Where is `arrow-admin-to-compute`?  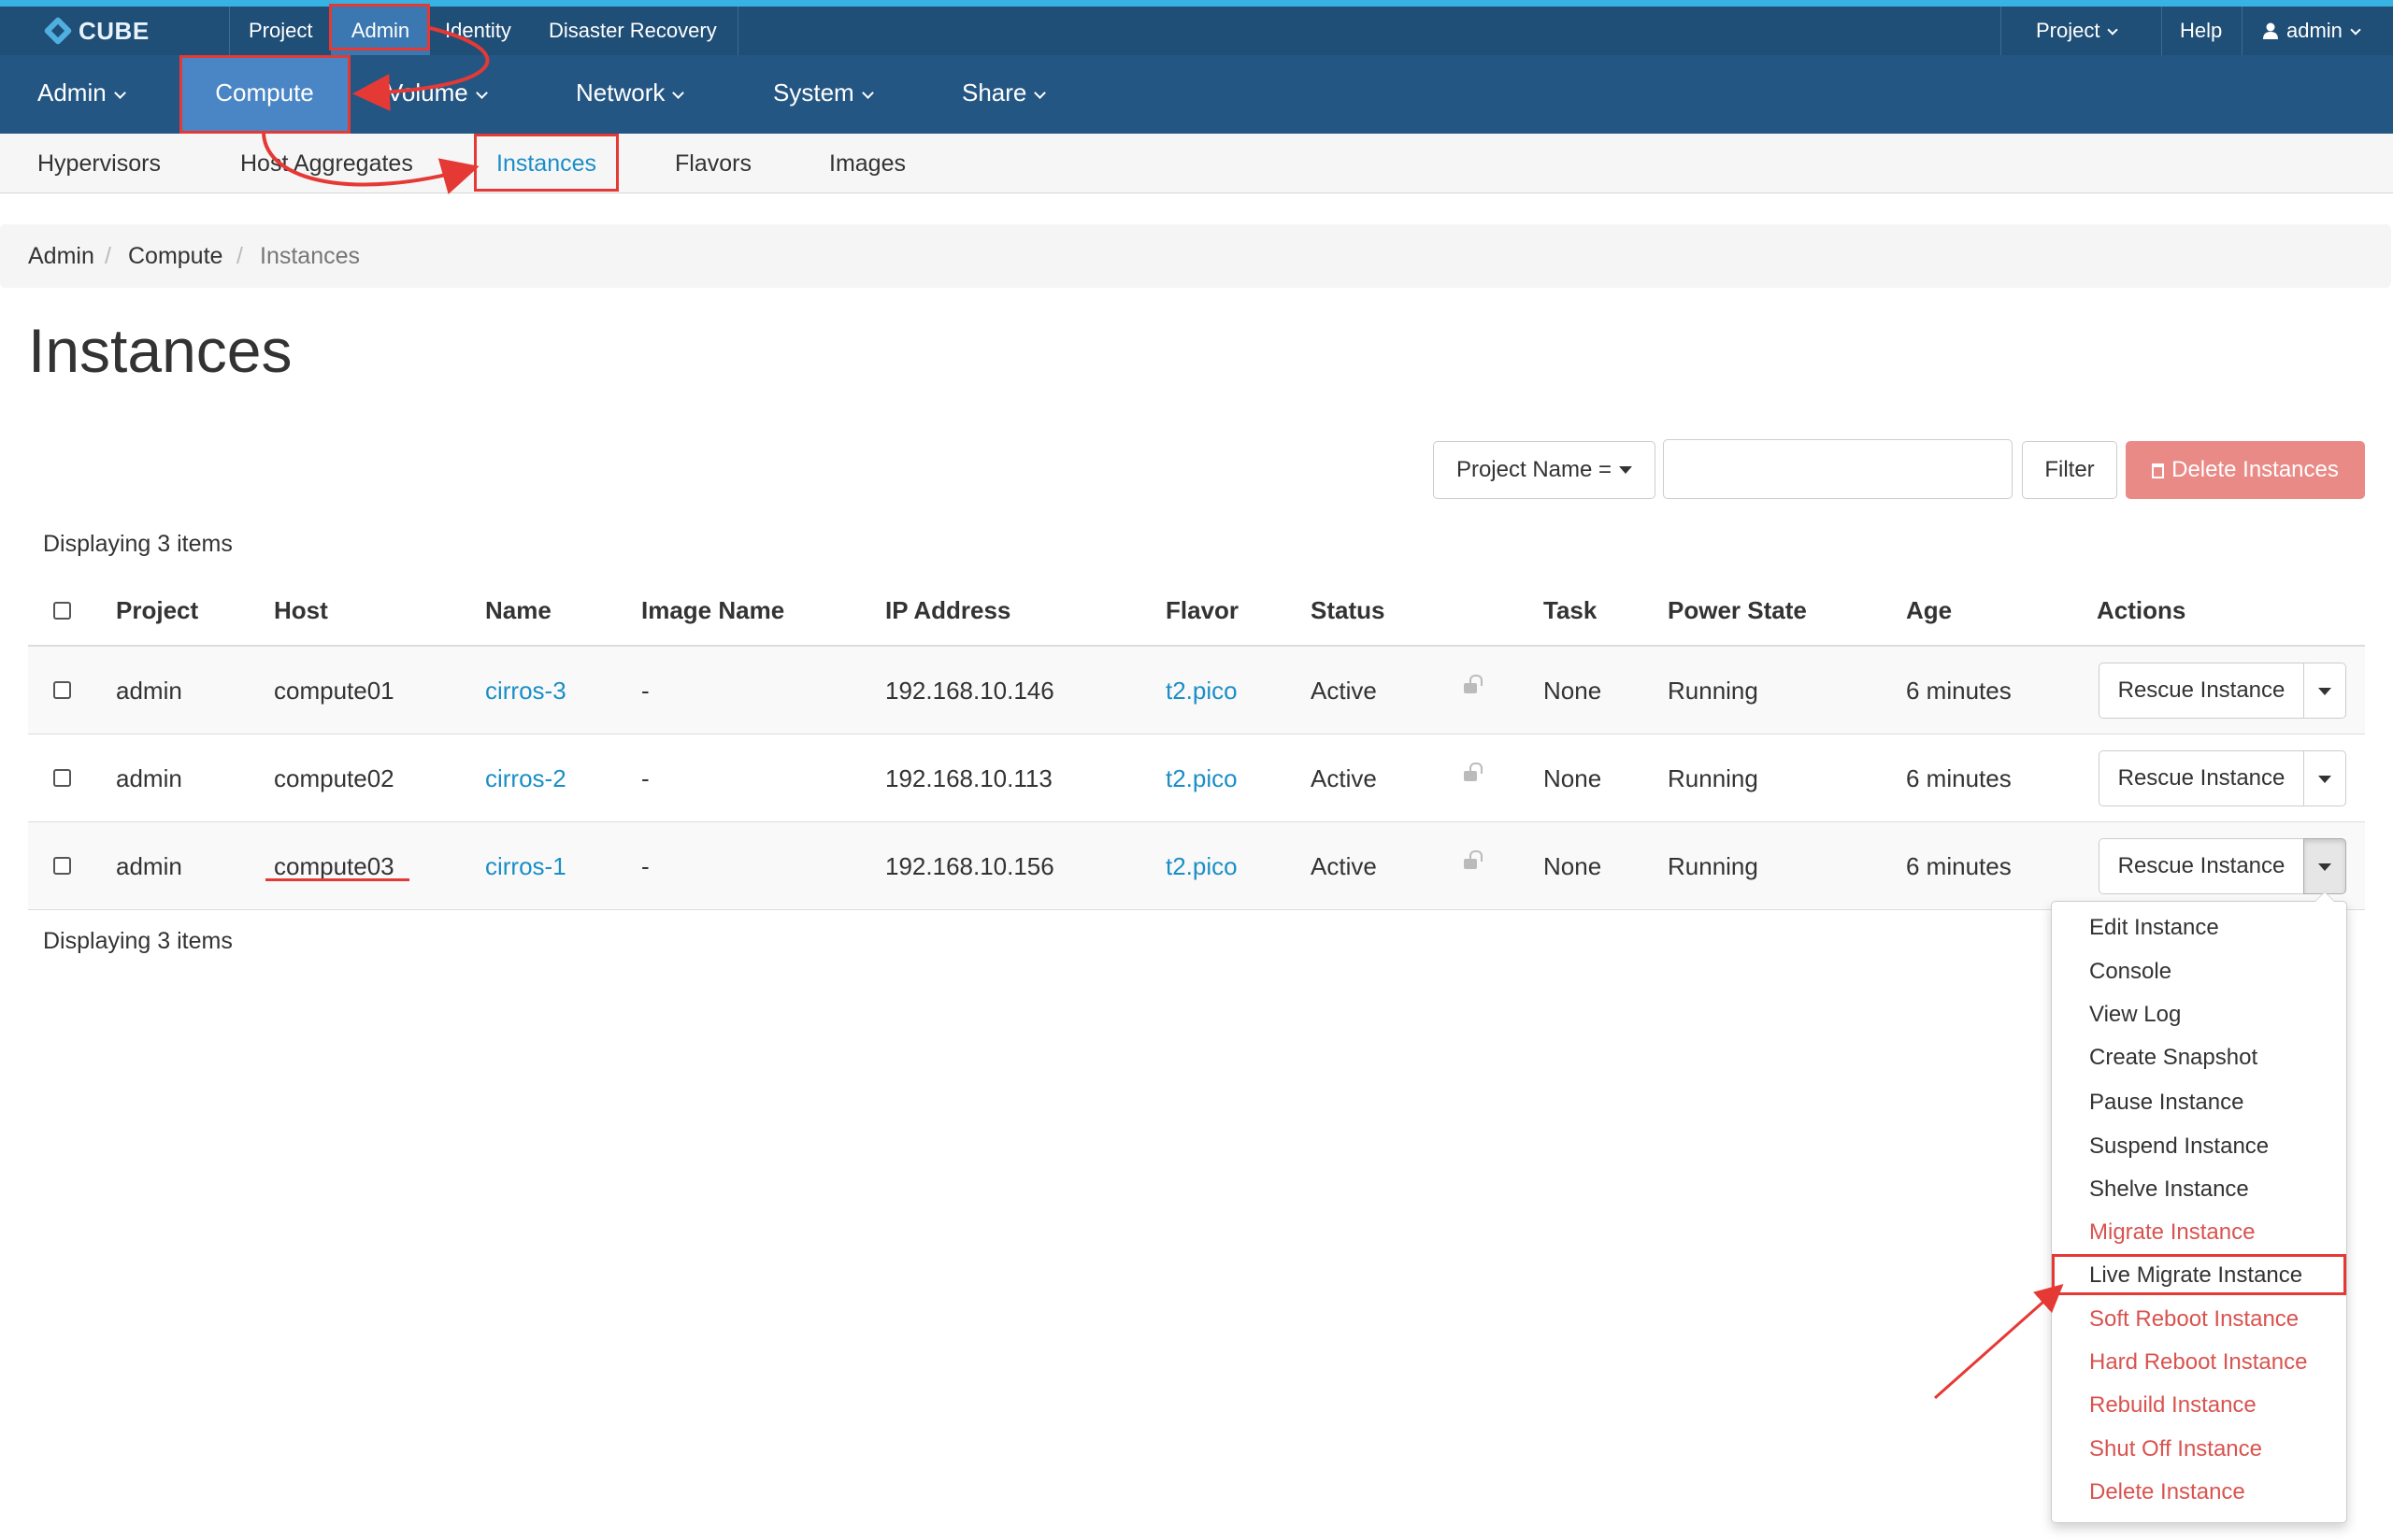
arrow-admin-to-compute is located at coordinates (421, 68).